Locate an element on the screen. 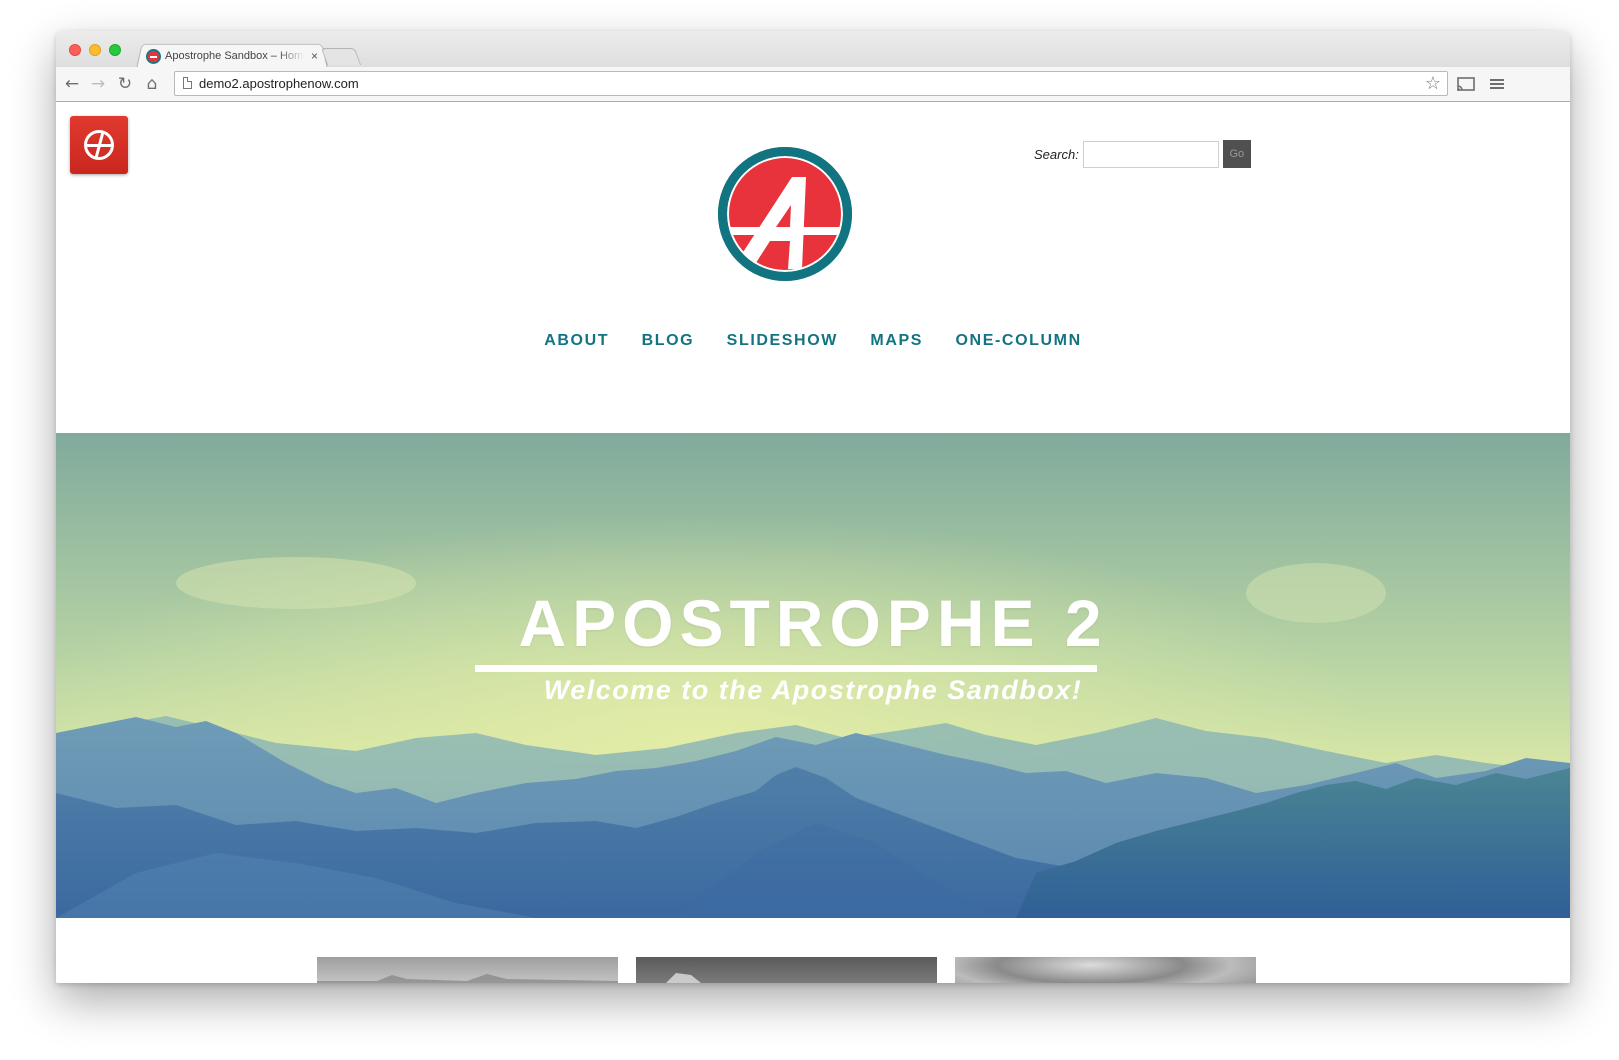 The height and width of the screenshot is (1060, 1619). tab-title: Apostrophe Sandbox – Home is located at coordinates (235, 56).